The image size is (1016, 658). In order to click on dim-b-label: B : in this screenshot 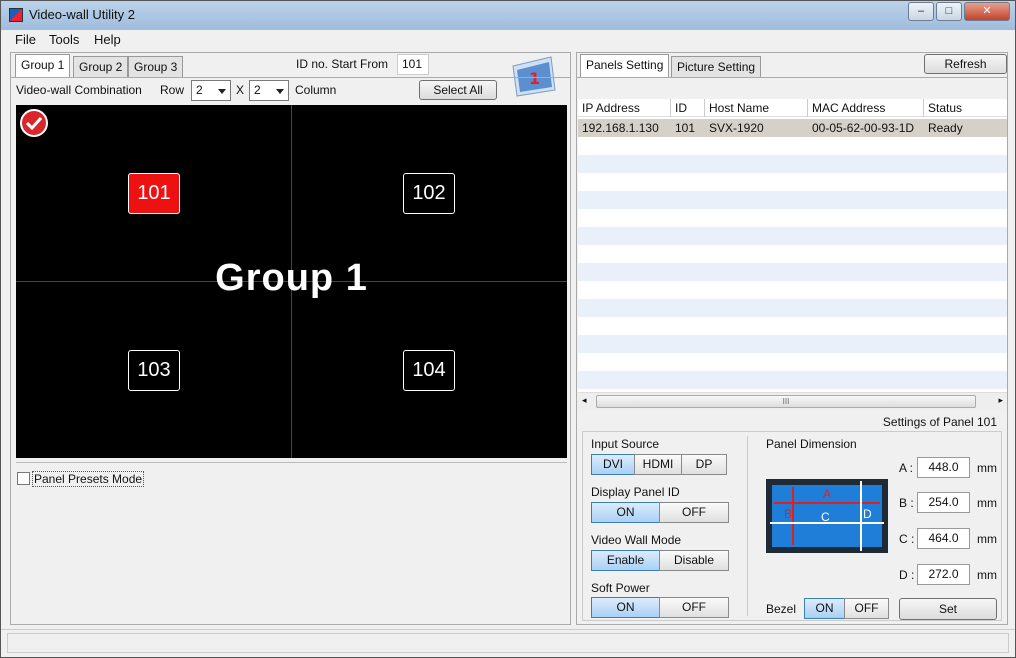, I will do `click(906, 503)`.